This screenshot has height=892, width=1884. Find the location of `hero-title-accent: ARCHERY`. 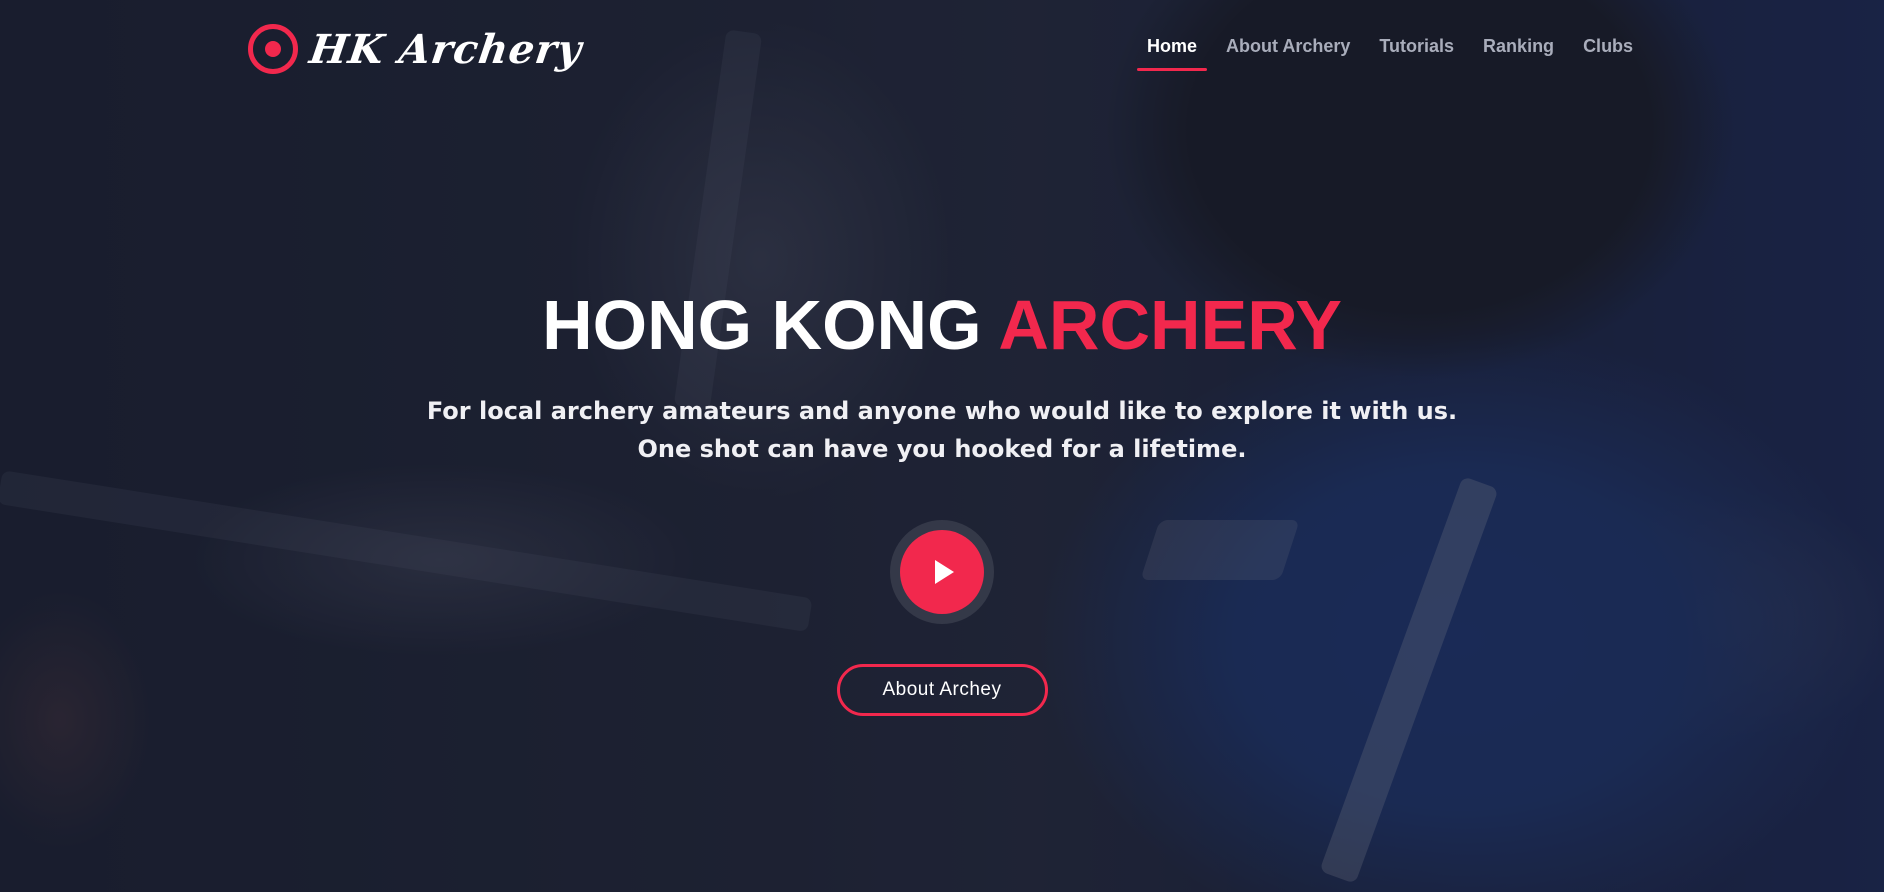

hero-title-accent: ARCHERY is located at coordinates (1170, 325).